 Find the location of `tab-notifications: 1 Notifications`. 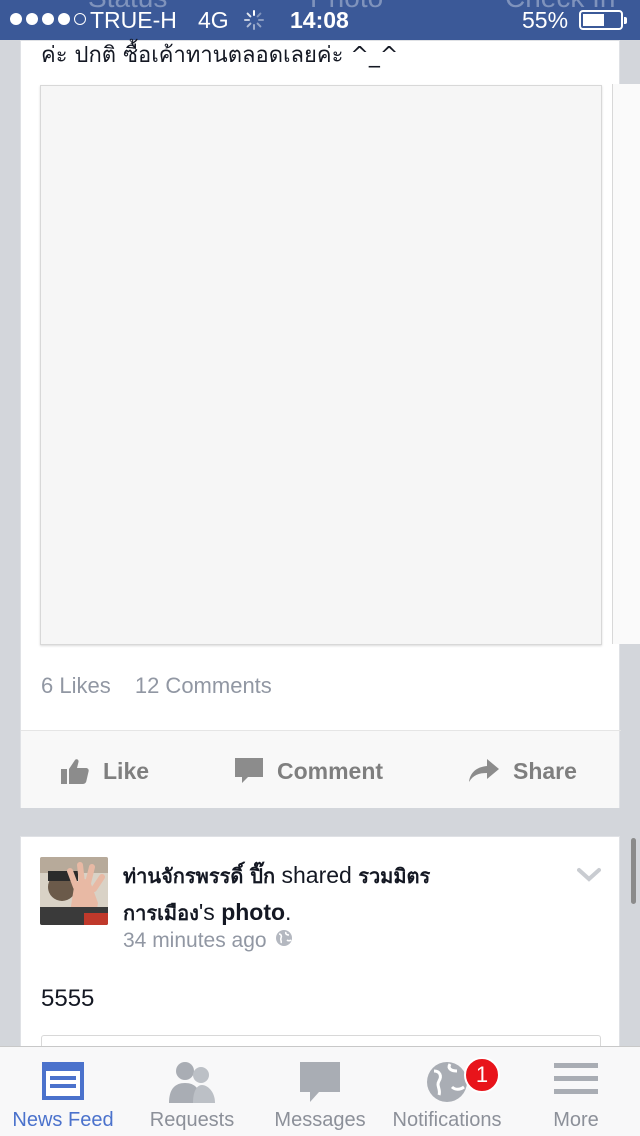

tab-notifications: 1 Notifications is located at coordinates (447, 1091).